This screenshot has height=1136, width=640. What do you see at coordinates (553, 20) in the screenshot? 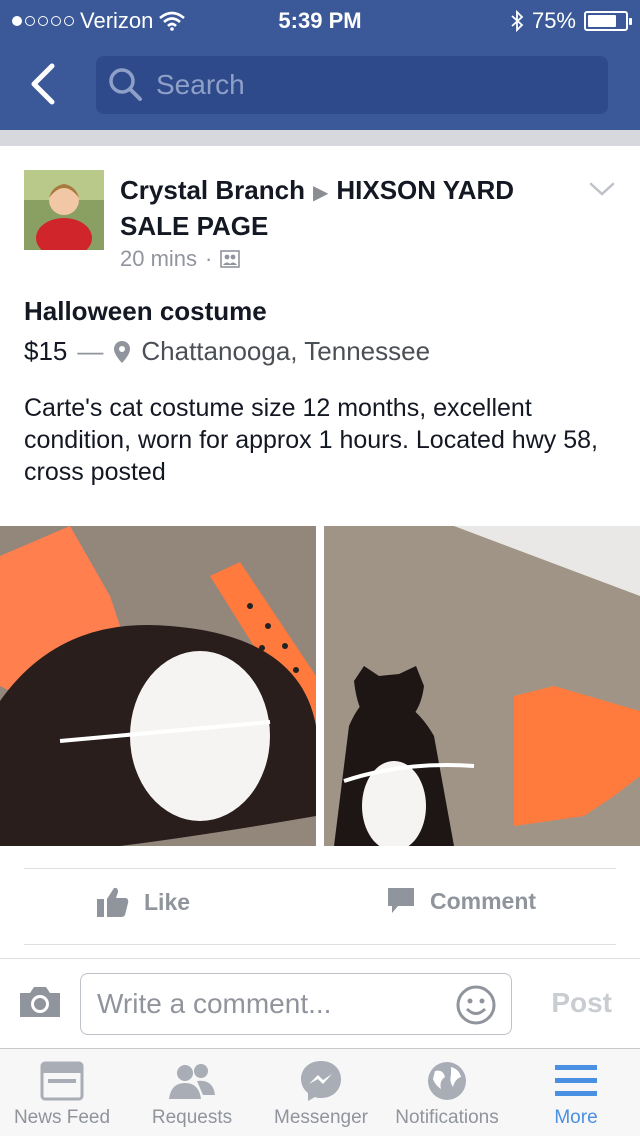
I see `battery-percent: 75%` at bounding box center [553, 20].